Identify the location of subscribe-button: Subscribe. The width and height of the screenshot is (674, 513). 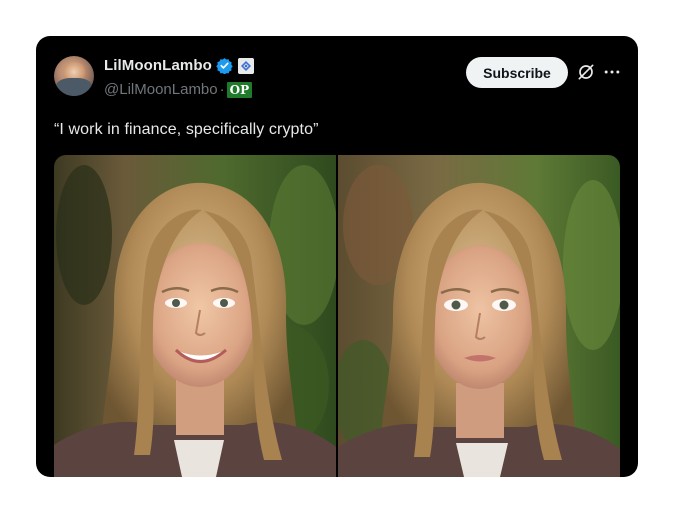
(517, 72).